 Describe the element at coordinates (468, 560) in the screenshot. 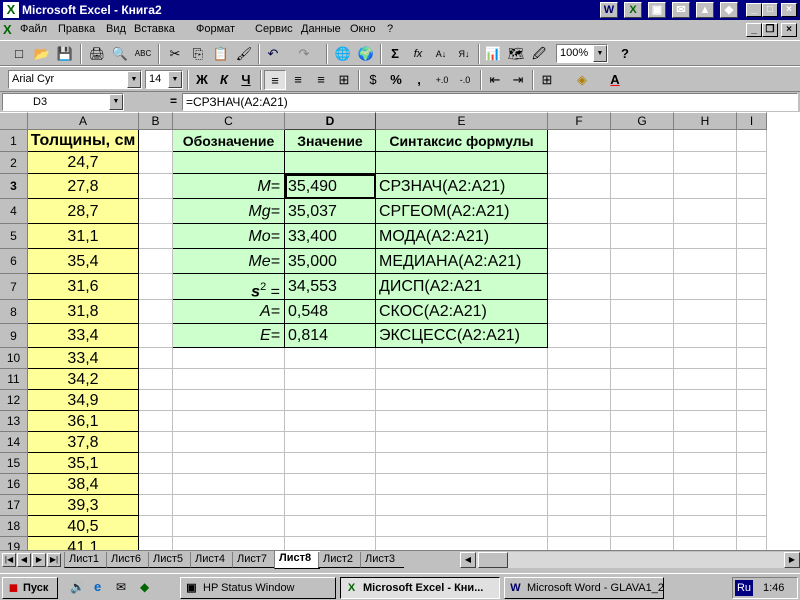

I see `scroll-left-button: ◀` at that location.